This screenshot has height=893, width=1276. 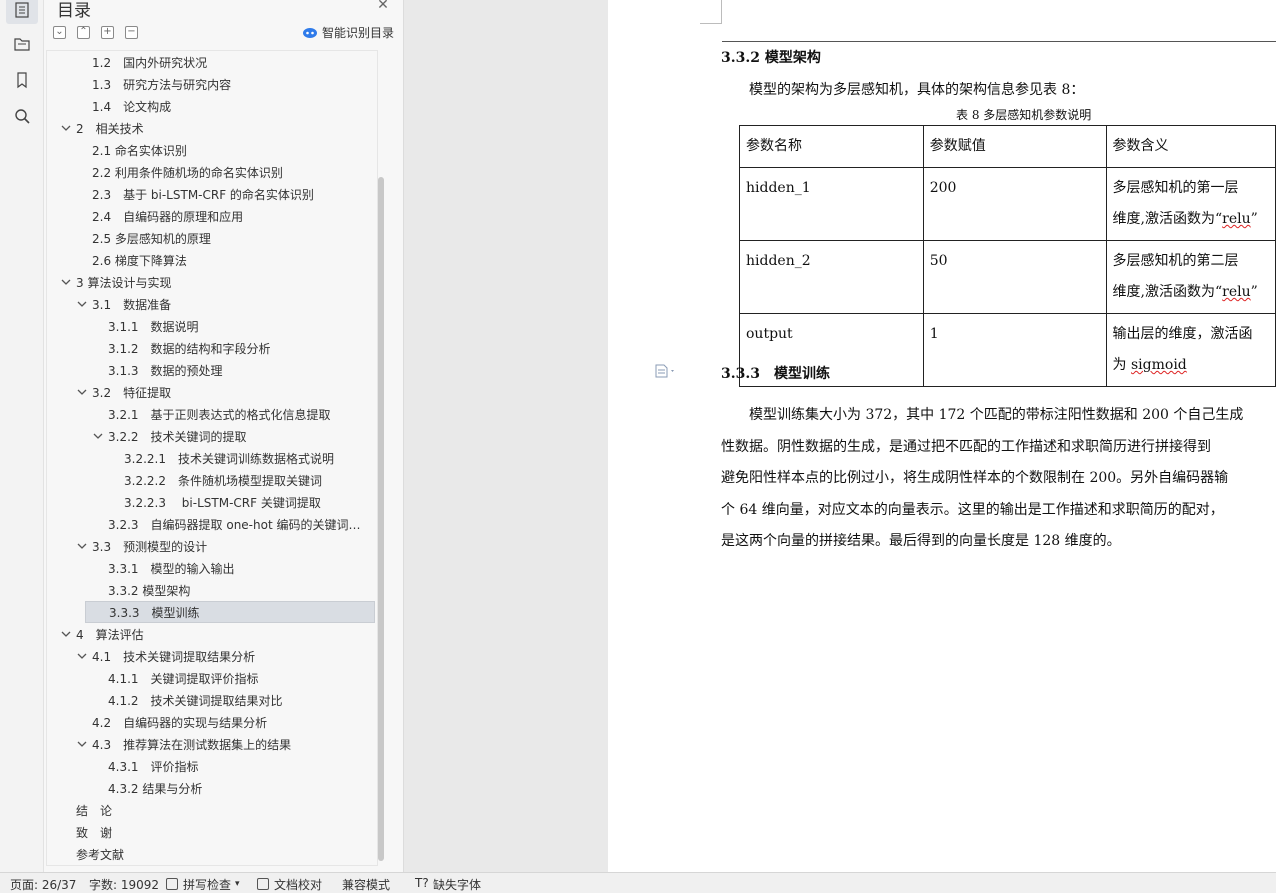 I want to click on spellcheck-dropdown-icon: ▾, so click(x=237, y=884).